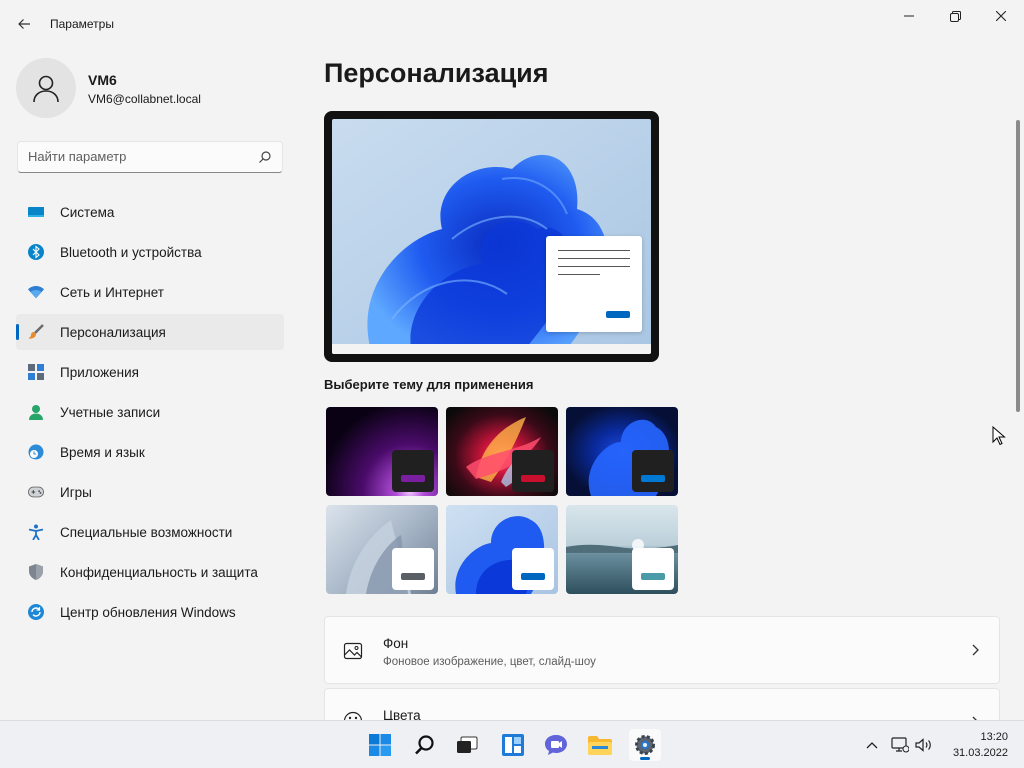  Describe the element at coordinates (36, 252) in the screenshot. I see `bluetooth-icon` at that location.